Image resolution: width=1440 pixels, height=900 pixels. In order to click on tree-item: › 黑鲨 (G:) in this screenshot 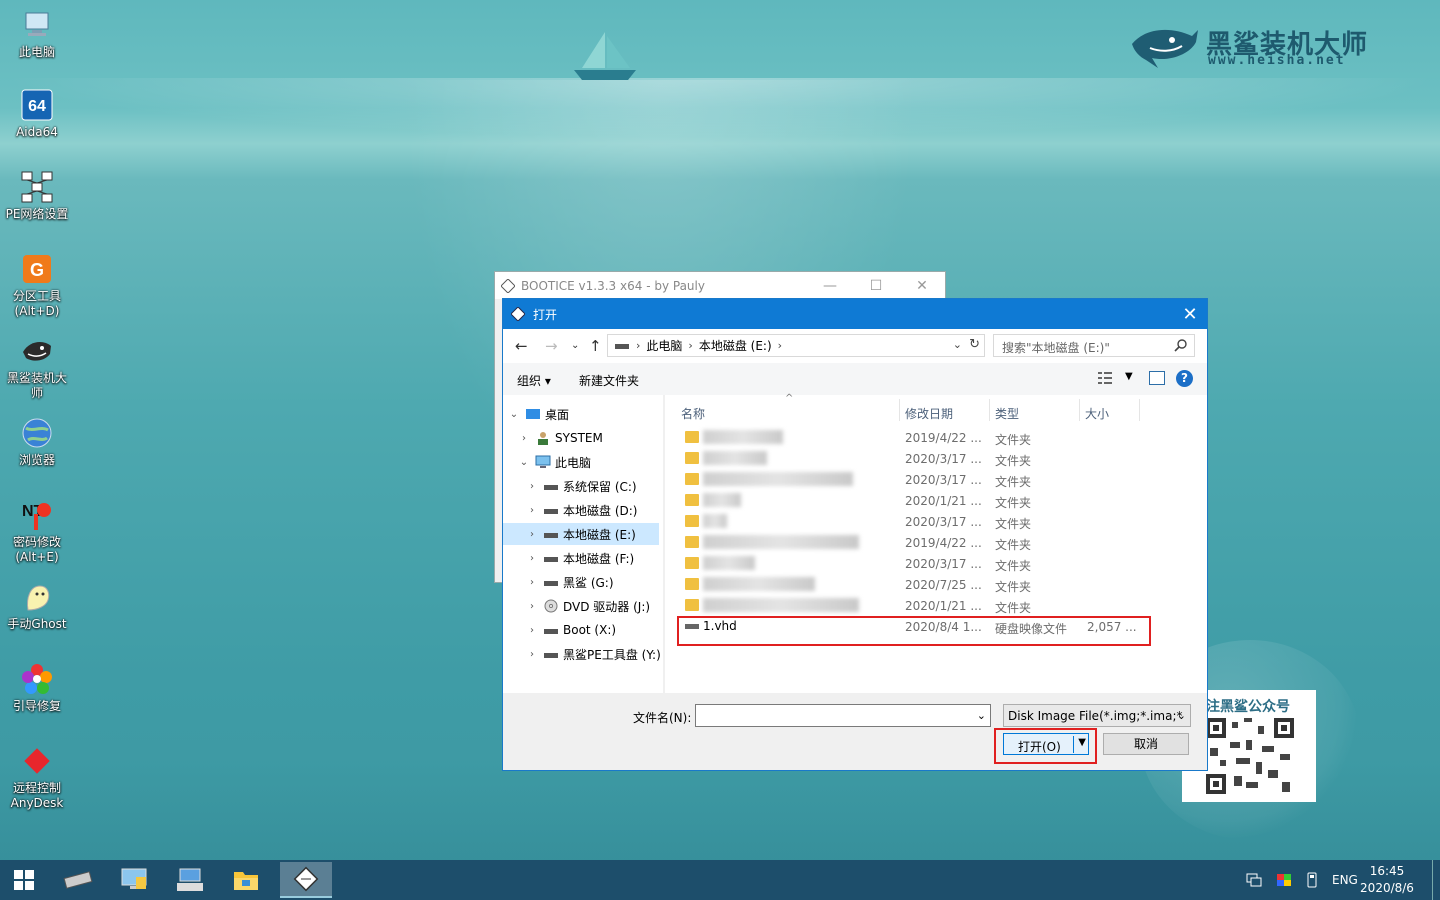, I will do `click(569, 582)`.